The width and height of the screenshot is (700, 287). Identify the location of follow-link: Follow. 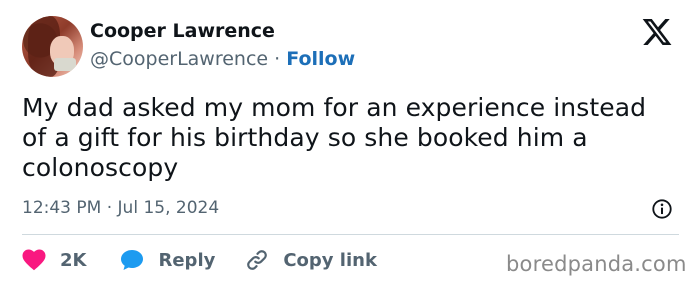
(320, 59).